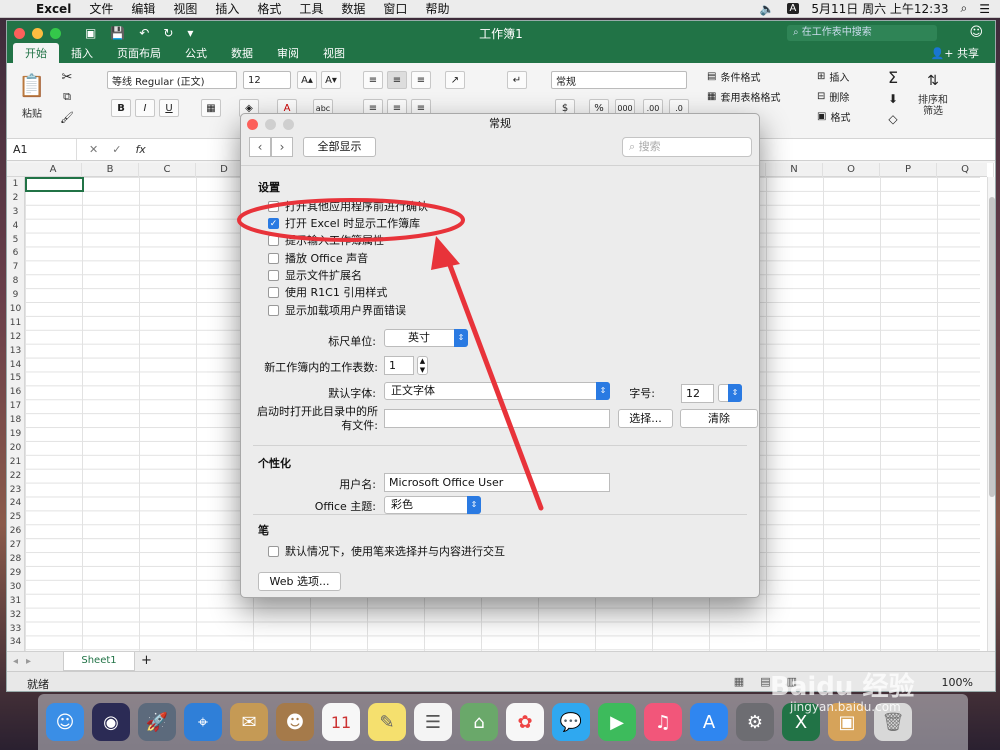 The height and width of the screenshot is (750, 1000). What do you see at coordinates (82, 53) in the screenshot?
I see `tab-insert: 插入` at bounding box center [82, 53].